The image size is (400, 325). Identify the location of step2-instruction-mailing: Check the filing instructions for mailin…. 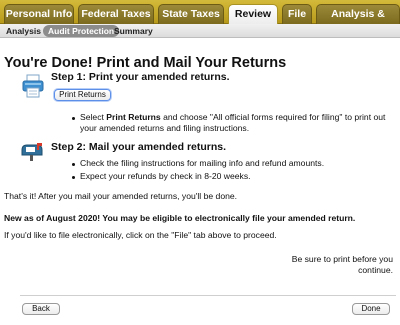
(202, 163).